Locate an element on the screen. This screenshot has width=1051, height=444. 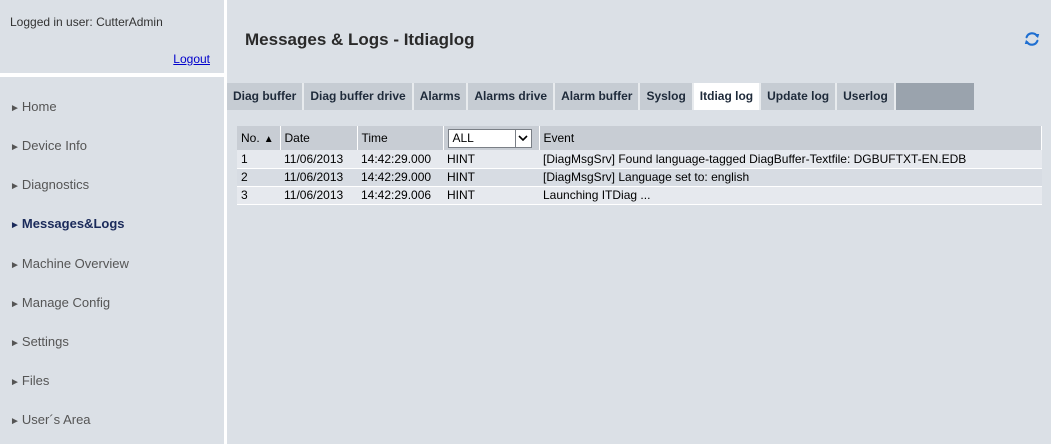
sidebar-item-messages-logs: ► Messages&Logs is located at coordinates (67, 224).